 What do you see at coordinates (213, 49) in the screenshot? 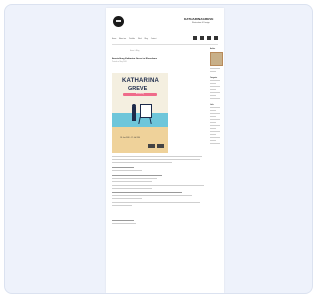
I see `sidebar-heading-archive: Archive` at bounding box center [213, 49].